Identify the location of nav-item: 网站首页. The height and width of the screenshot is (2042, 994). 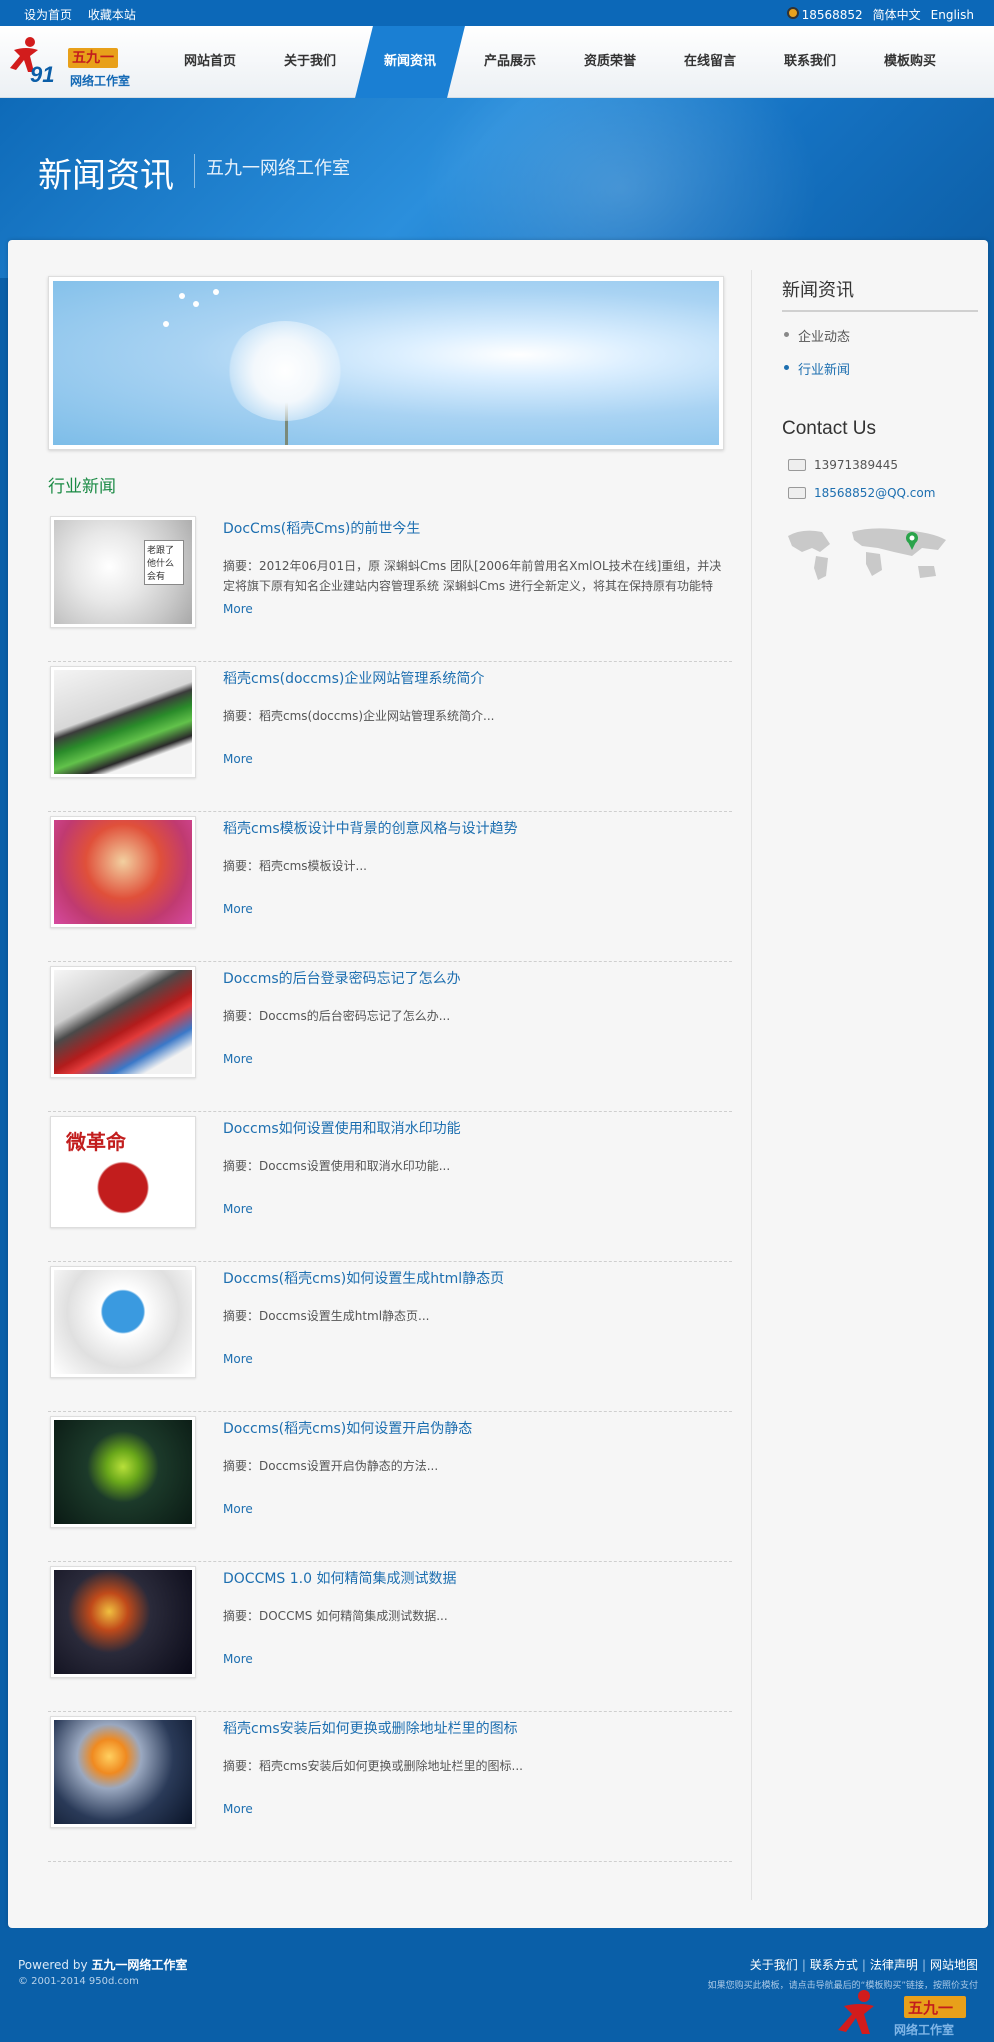
(210, 62).